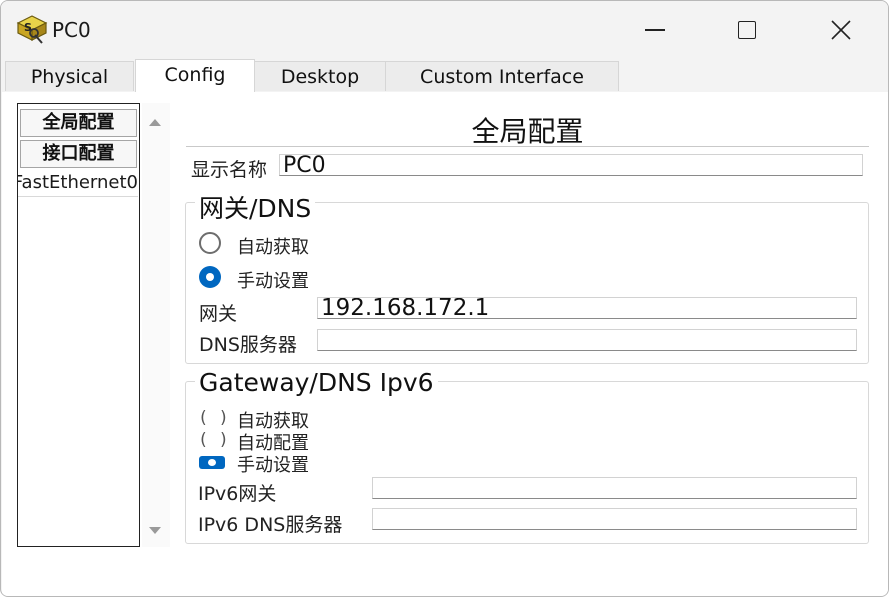 This screenshot has width=889, height=597. What do you see at coordinates (195, 76) in the screenshot?
I see `tab-config: Config` at bounding box center [195, 76].